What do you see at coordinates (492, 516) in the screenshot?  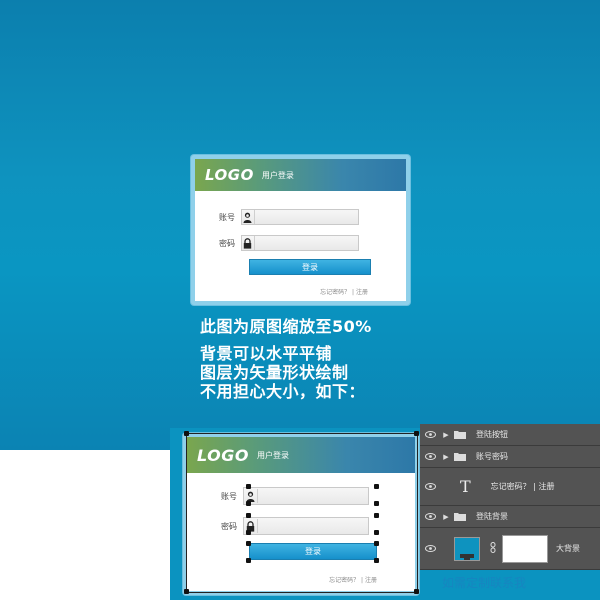 I see `layer-name: 登陆背景` at bounding box center [492, 516].